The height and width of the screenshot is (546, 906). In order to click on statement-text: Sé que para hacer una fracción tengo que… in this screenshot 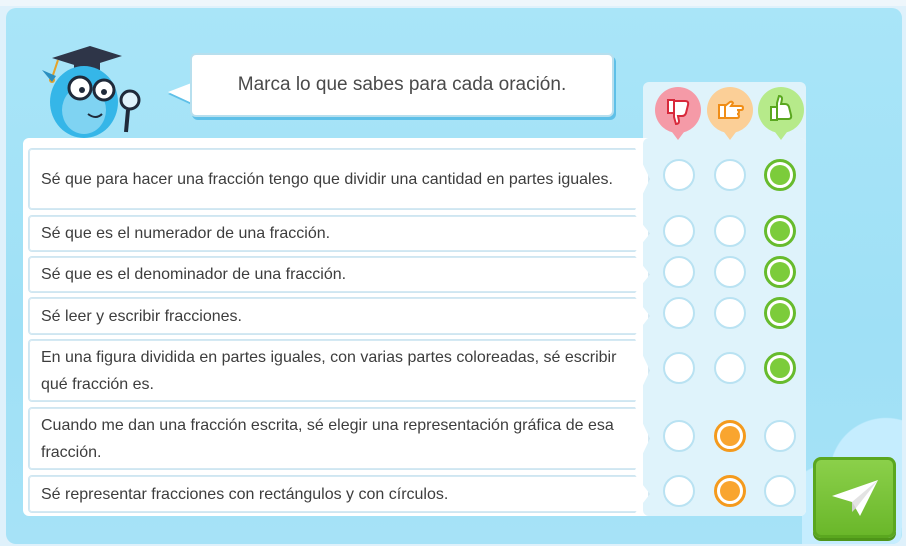, I will do `click(327, 179)`.